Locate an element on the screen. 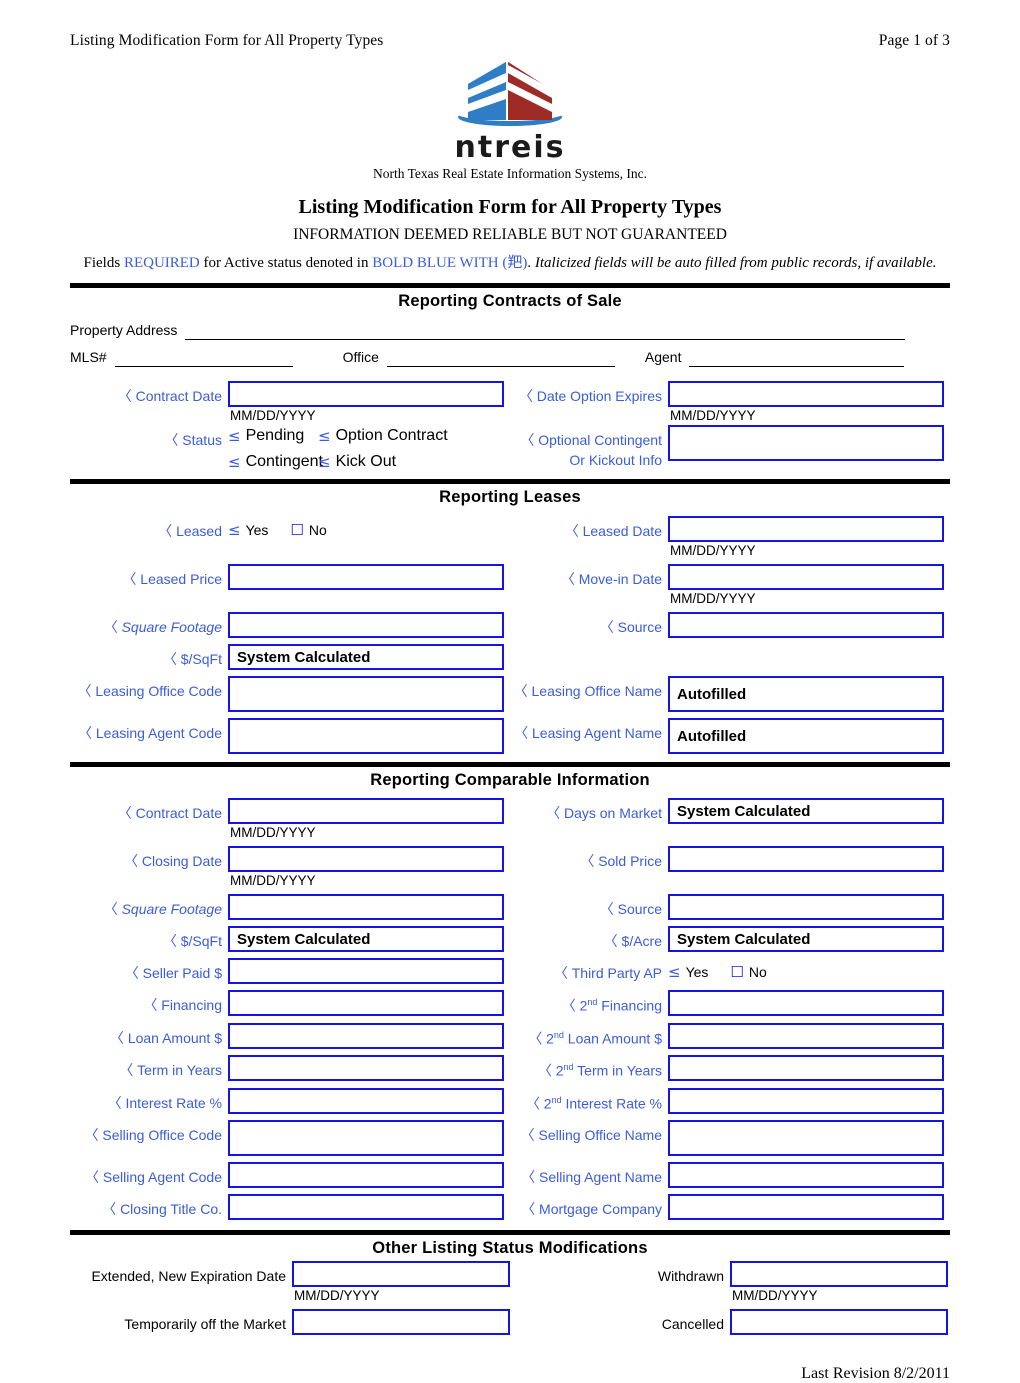  comp-contract-date-field: 〈 Contract Date MM/DD/YYYY is located at coordinates (290, 819).